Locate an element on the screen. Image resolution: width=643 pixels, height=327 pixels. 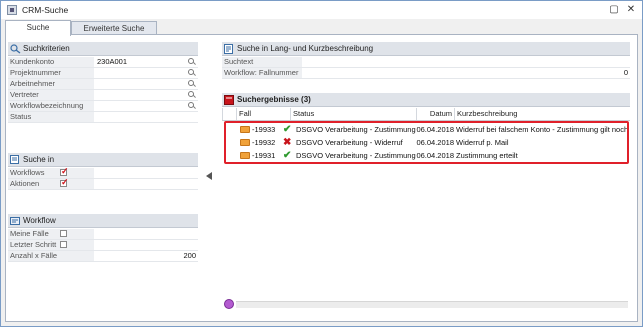
window-title: CRM-Suche is located at coordinates (45, 10).